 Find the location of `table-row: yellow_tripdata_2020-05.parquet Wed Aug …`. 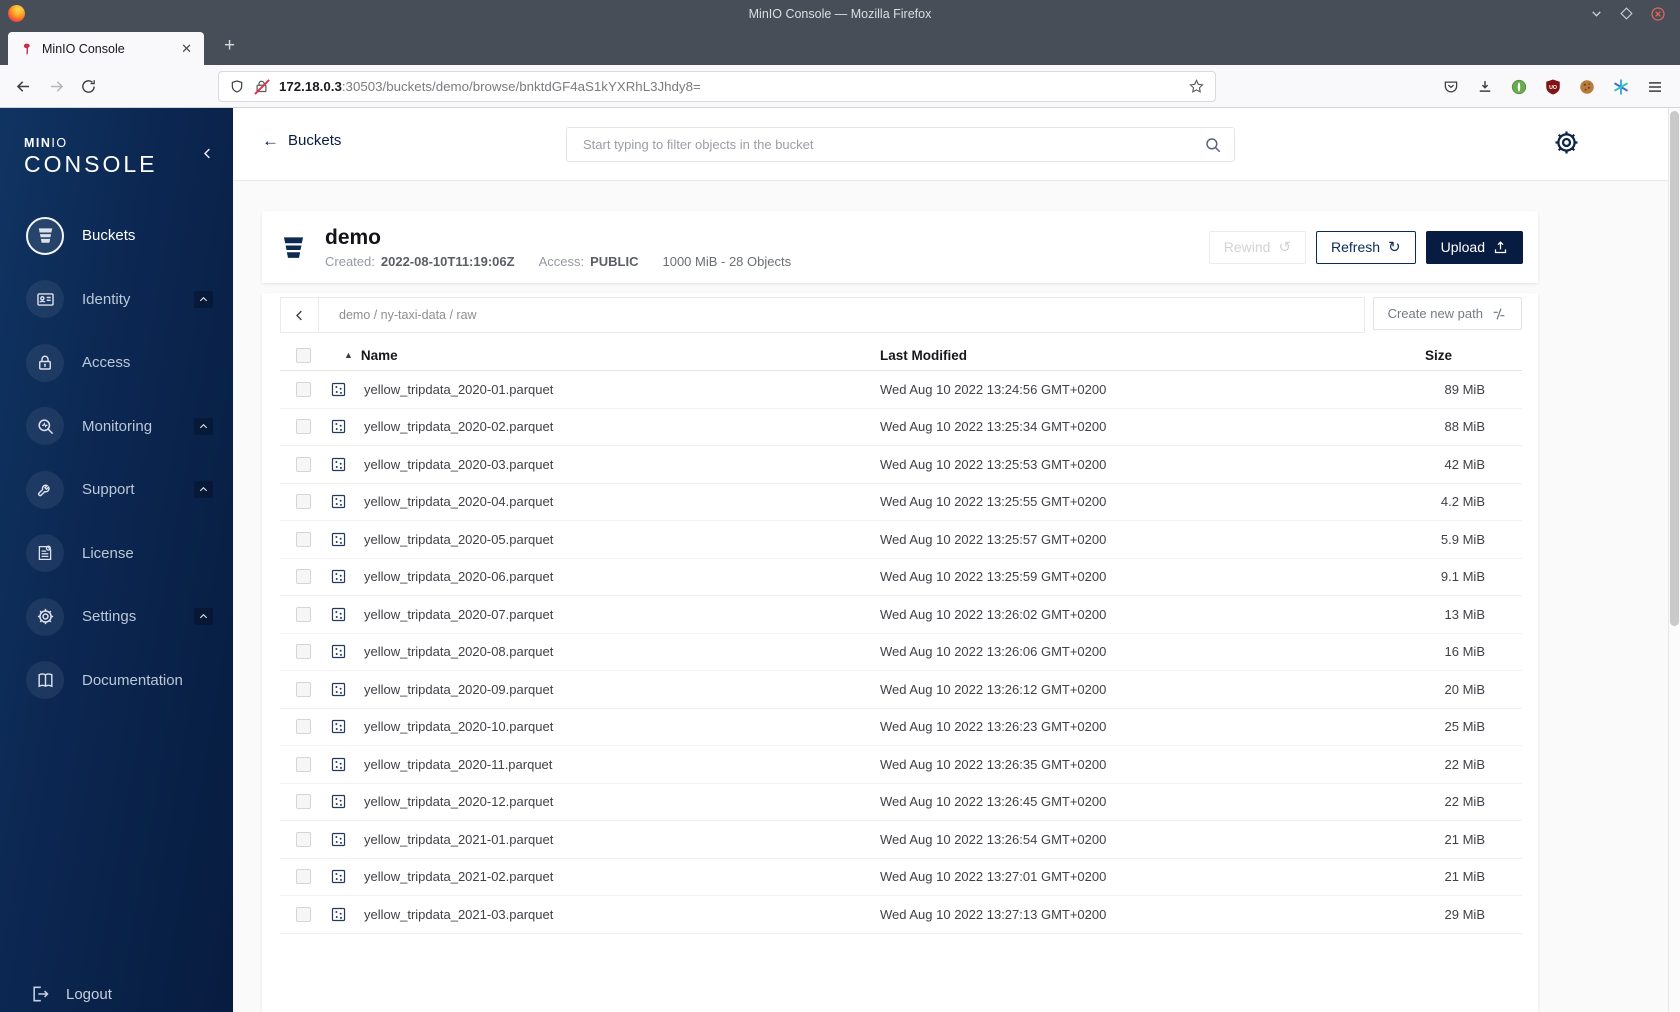

table-row: yellow_tripdata_2020-05.parquet Wed Aug … is located at coordinates (901, 540).